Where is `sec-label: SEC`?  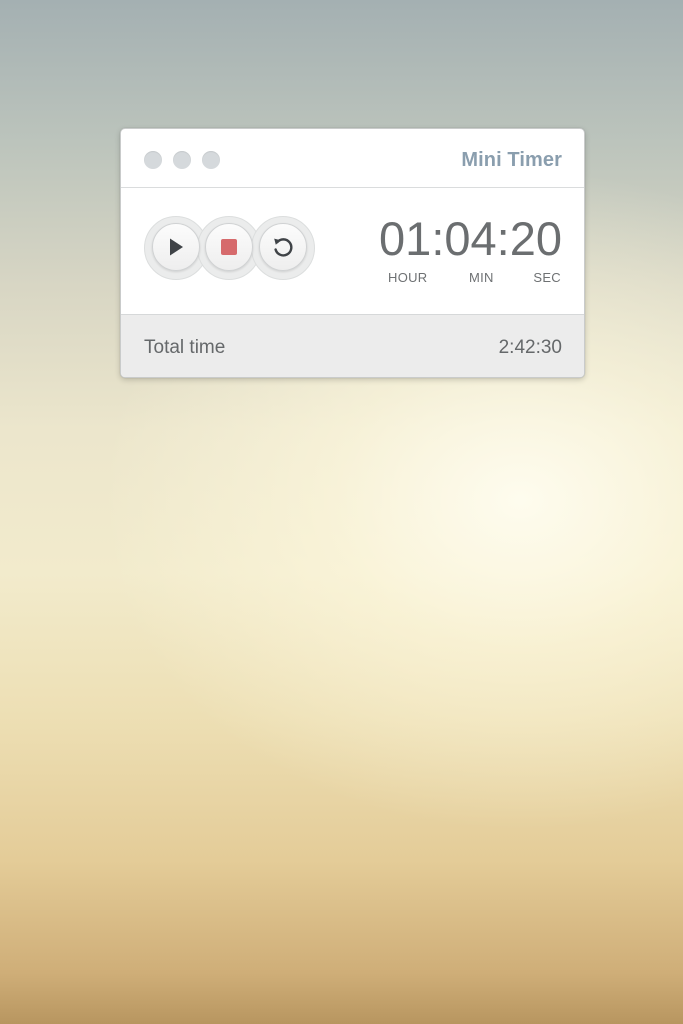
sec-label: SEC is located at coordinates (547, 277).